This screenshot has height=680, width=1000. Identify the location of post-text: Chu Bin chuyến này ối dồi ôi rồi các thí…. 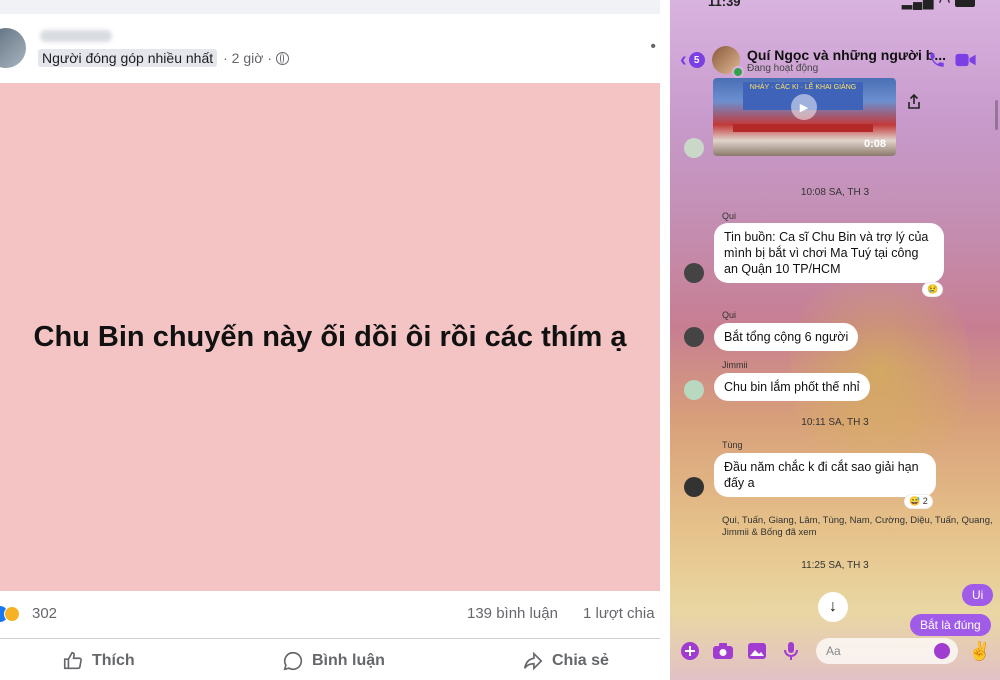
(330, 336).